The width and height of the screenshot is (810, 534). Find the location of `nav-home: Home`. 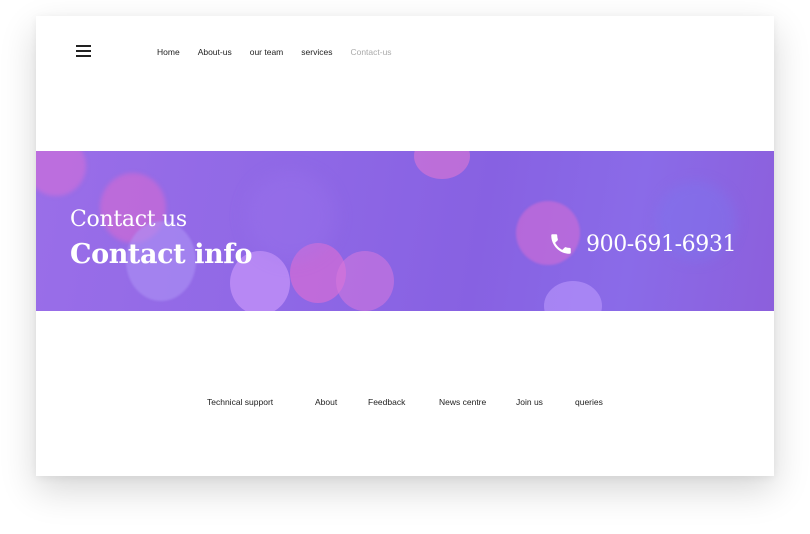

nav-home: Home is located at coordinates (168, 52).